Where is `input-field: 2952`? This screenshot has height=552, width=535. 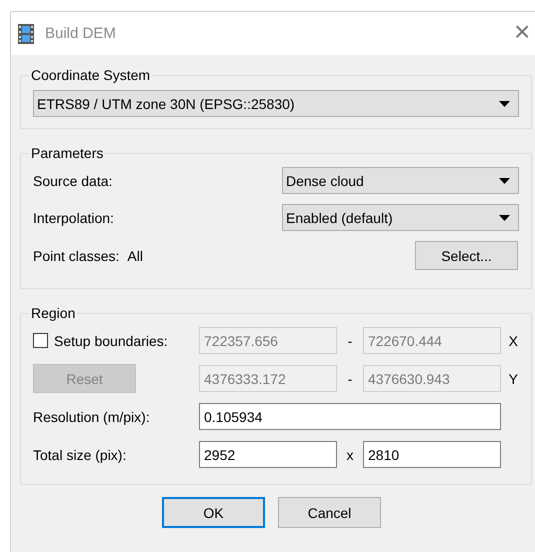 input-field: 2952 is located at coordinates (268, 454).